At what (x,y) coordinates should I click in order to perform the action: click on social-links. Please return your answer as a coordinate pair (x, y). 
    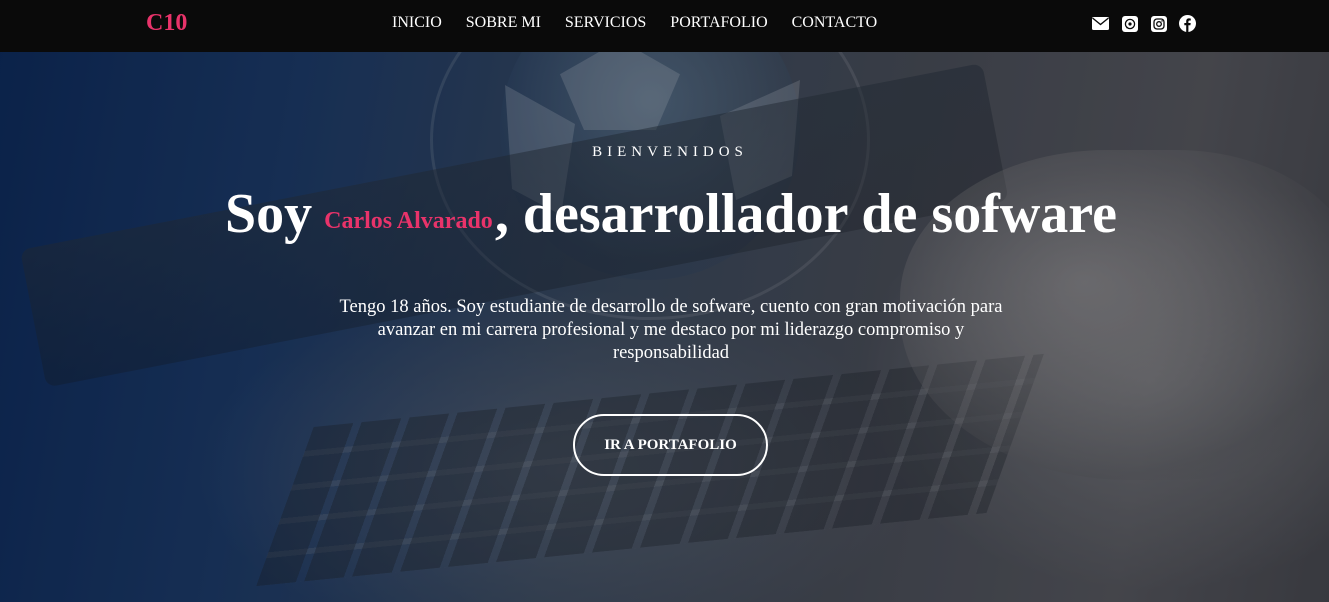
    Looking at the image, I should click on (1144, 23).